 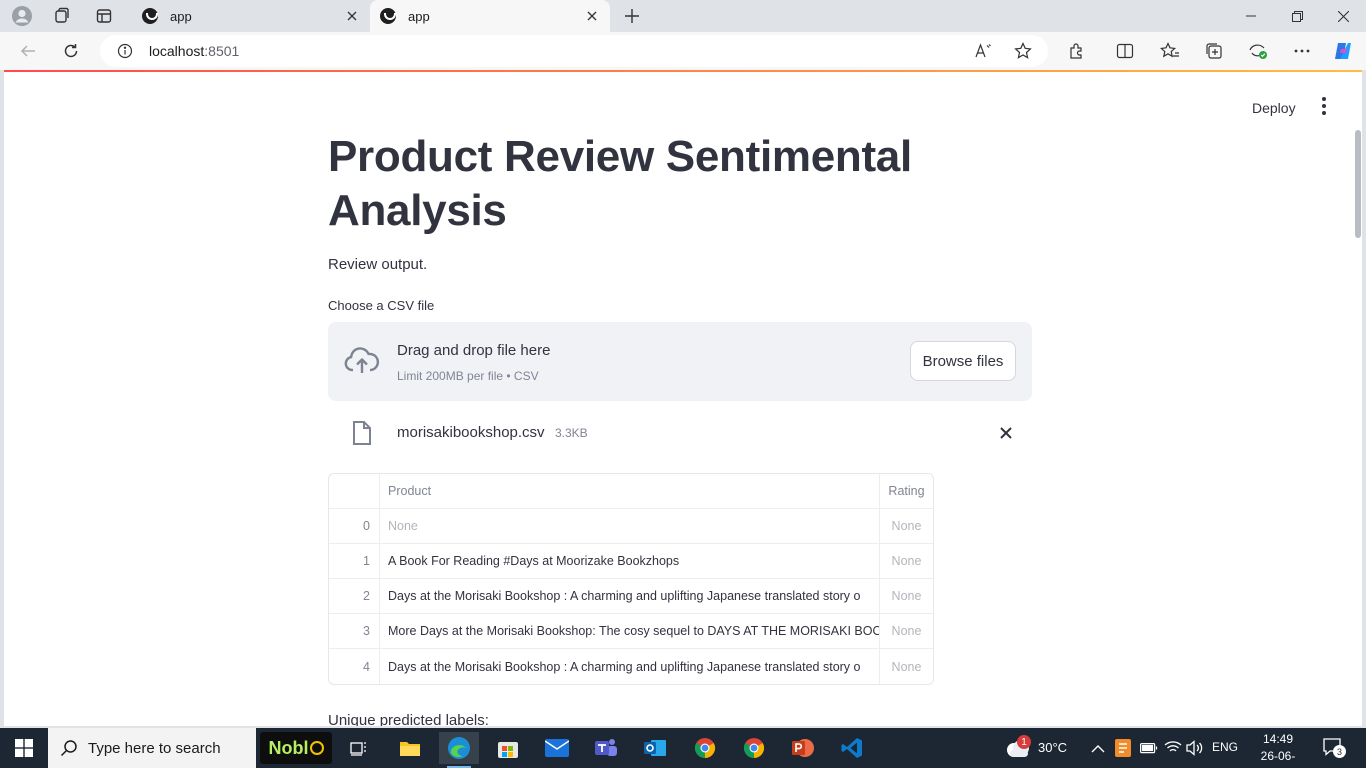 What do you see at coordinates (983, 53) in the screenshot?
I see `read-aloud-icon` at bounding box center [983, 53].